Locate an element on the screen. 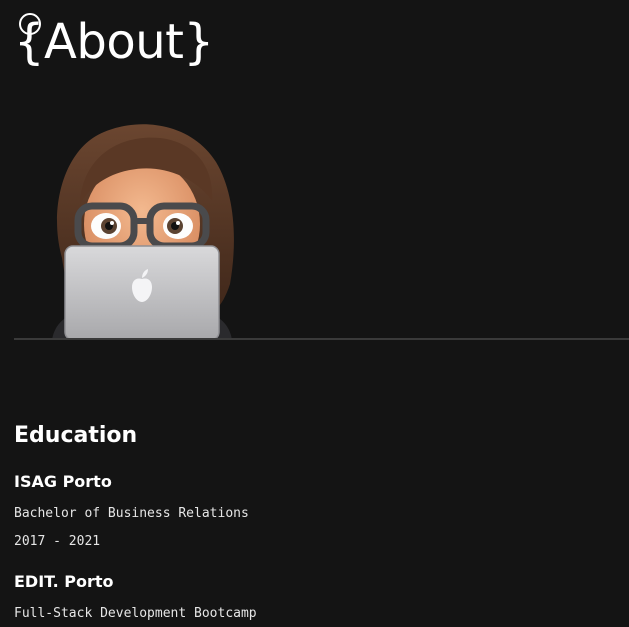 The height and width of the screenshot is (627, 629). memoji-laptop-icon is located at coordinates (143, 232).